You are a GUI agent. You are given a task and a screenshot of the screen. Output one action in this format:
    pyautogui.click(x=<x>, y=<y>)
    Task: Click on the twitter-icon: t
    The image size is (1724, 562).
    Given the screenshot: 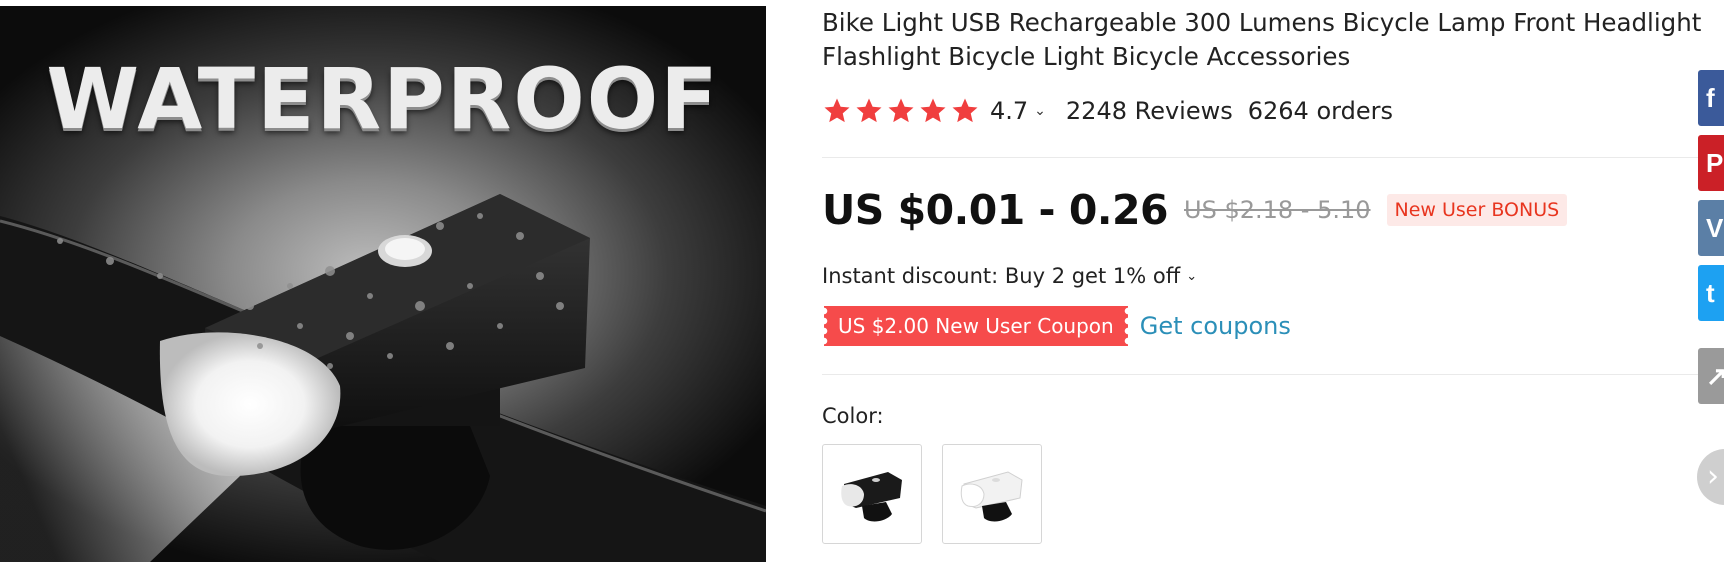 What is the action you would take?
    pyautogui.click(x=1710, y=293)
    